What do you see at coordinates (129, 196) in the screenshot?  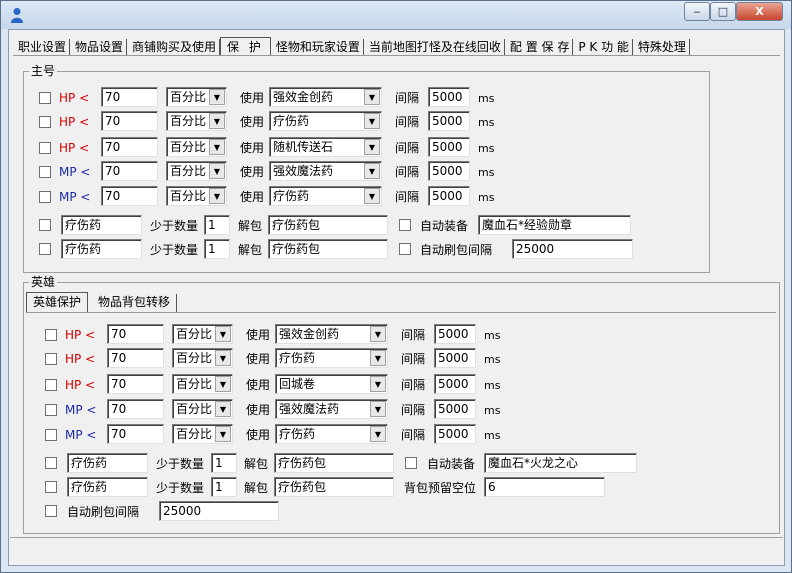 I see `main-row5-threshold: 70` at bounding box center [129, 196].